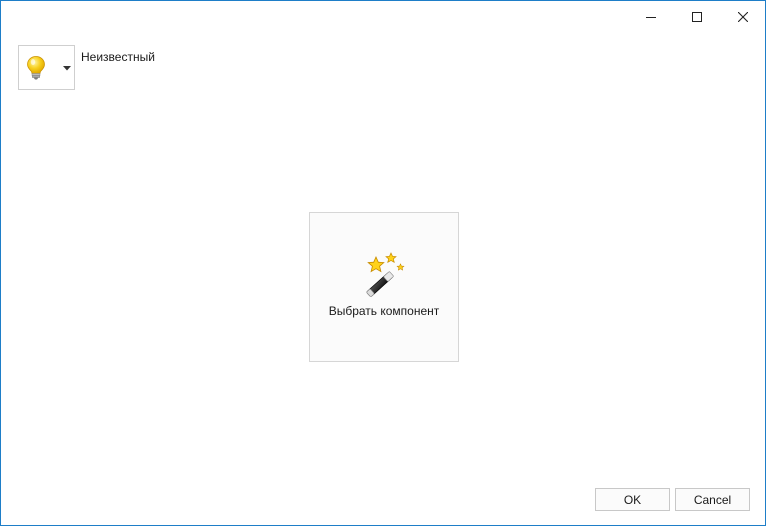  What do you see at coordinates (383, 17) in the screenshot?
I see `title-bar` at bounding box center [383, 17].